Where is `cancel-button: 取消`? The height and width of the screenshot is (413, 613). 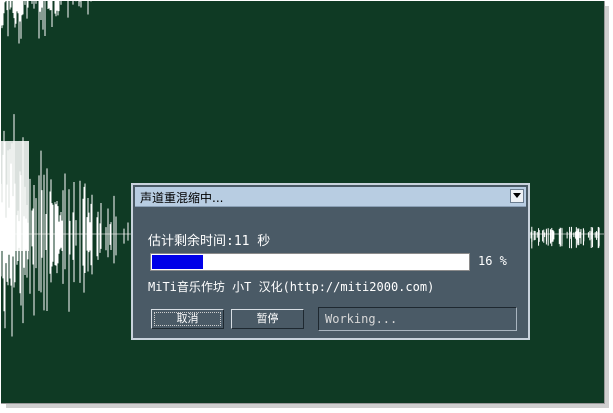 cancel-button: 取消 is located at coordinates (187, 319).